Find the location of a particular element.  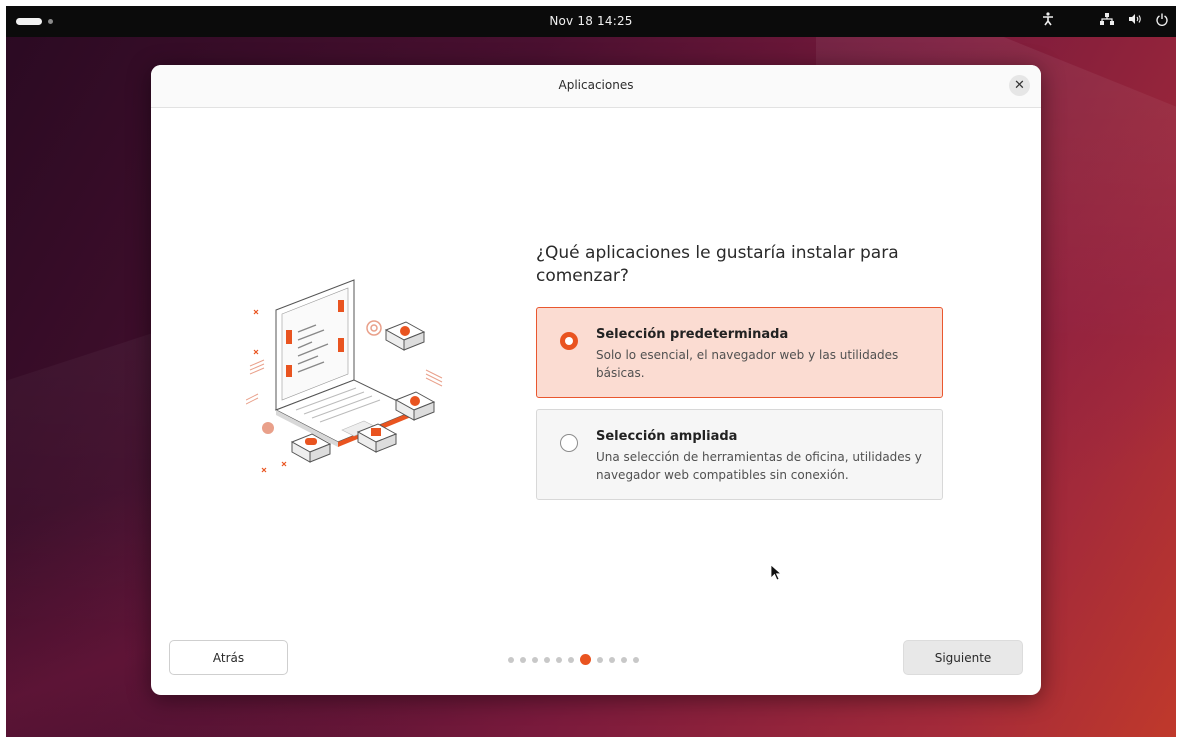

accessibility-icon is located at coordinates (1048, 22).